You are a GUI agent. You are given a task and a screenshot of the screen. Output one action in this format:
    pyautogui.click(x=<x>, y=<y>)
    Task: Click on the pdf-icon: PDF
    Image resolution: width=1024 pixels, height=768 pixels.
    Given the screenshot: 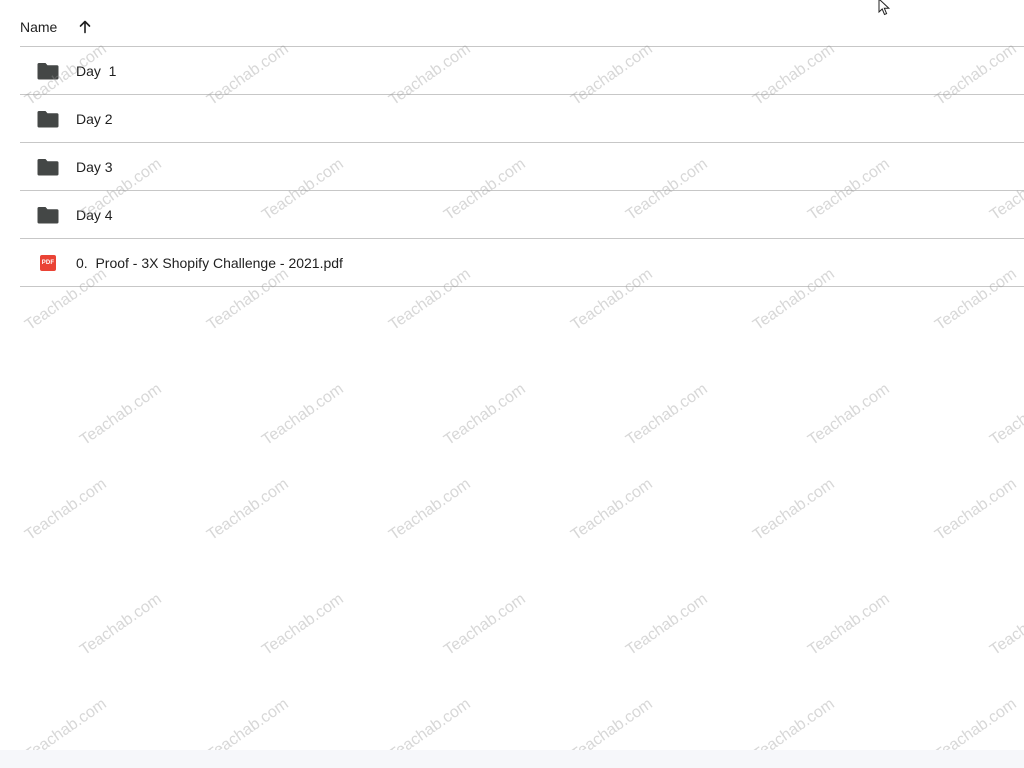 What is the action you would take?
    pyautogui.click(x=48, y=263)
    